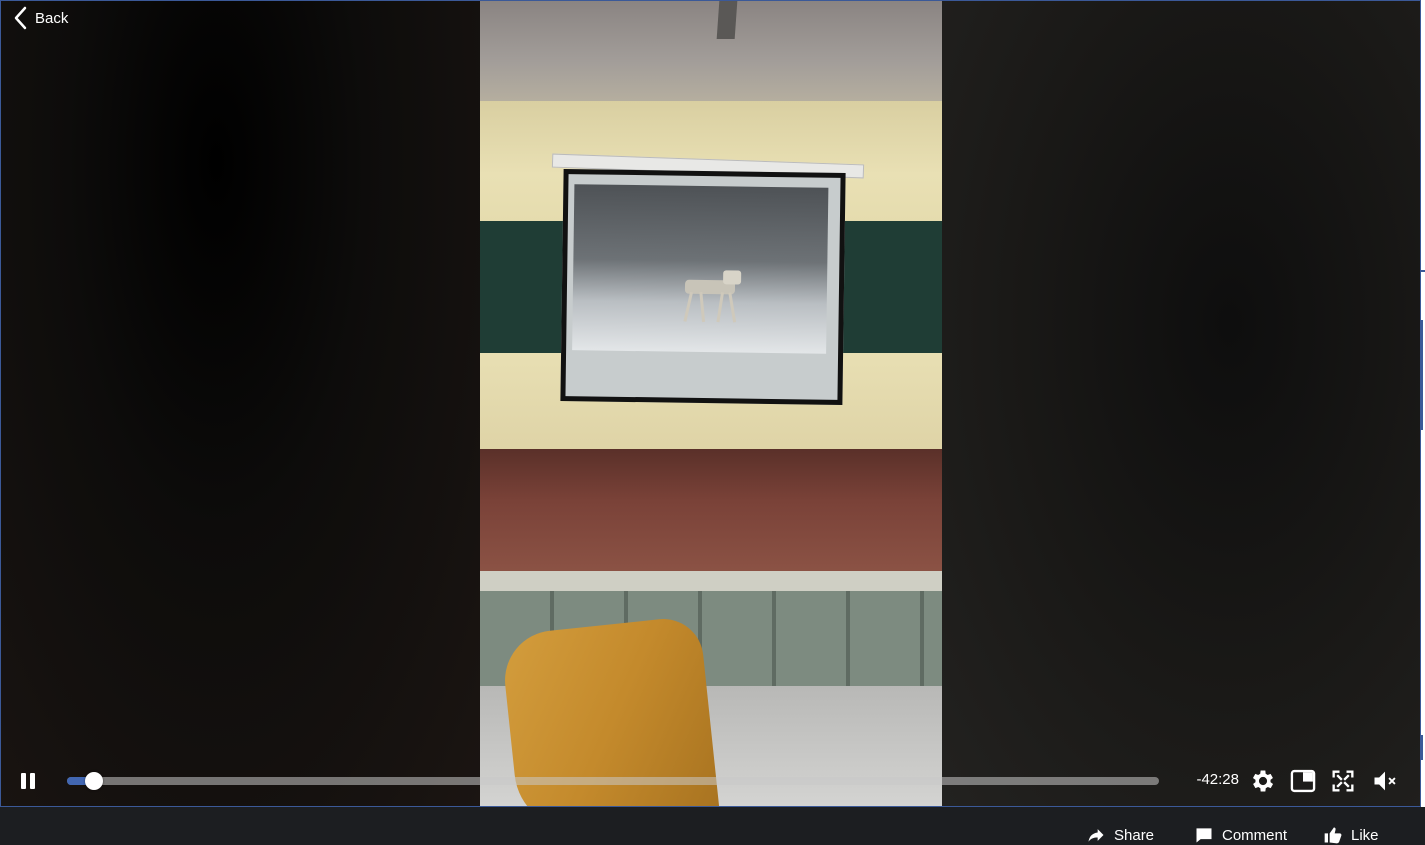 This screenshot has height=845, width=1425. I want to click on pip-button, so click(1303, 781).